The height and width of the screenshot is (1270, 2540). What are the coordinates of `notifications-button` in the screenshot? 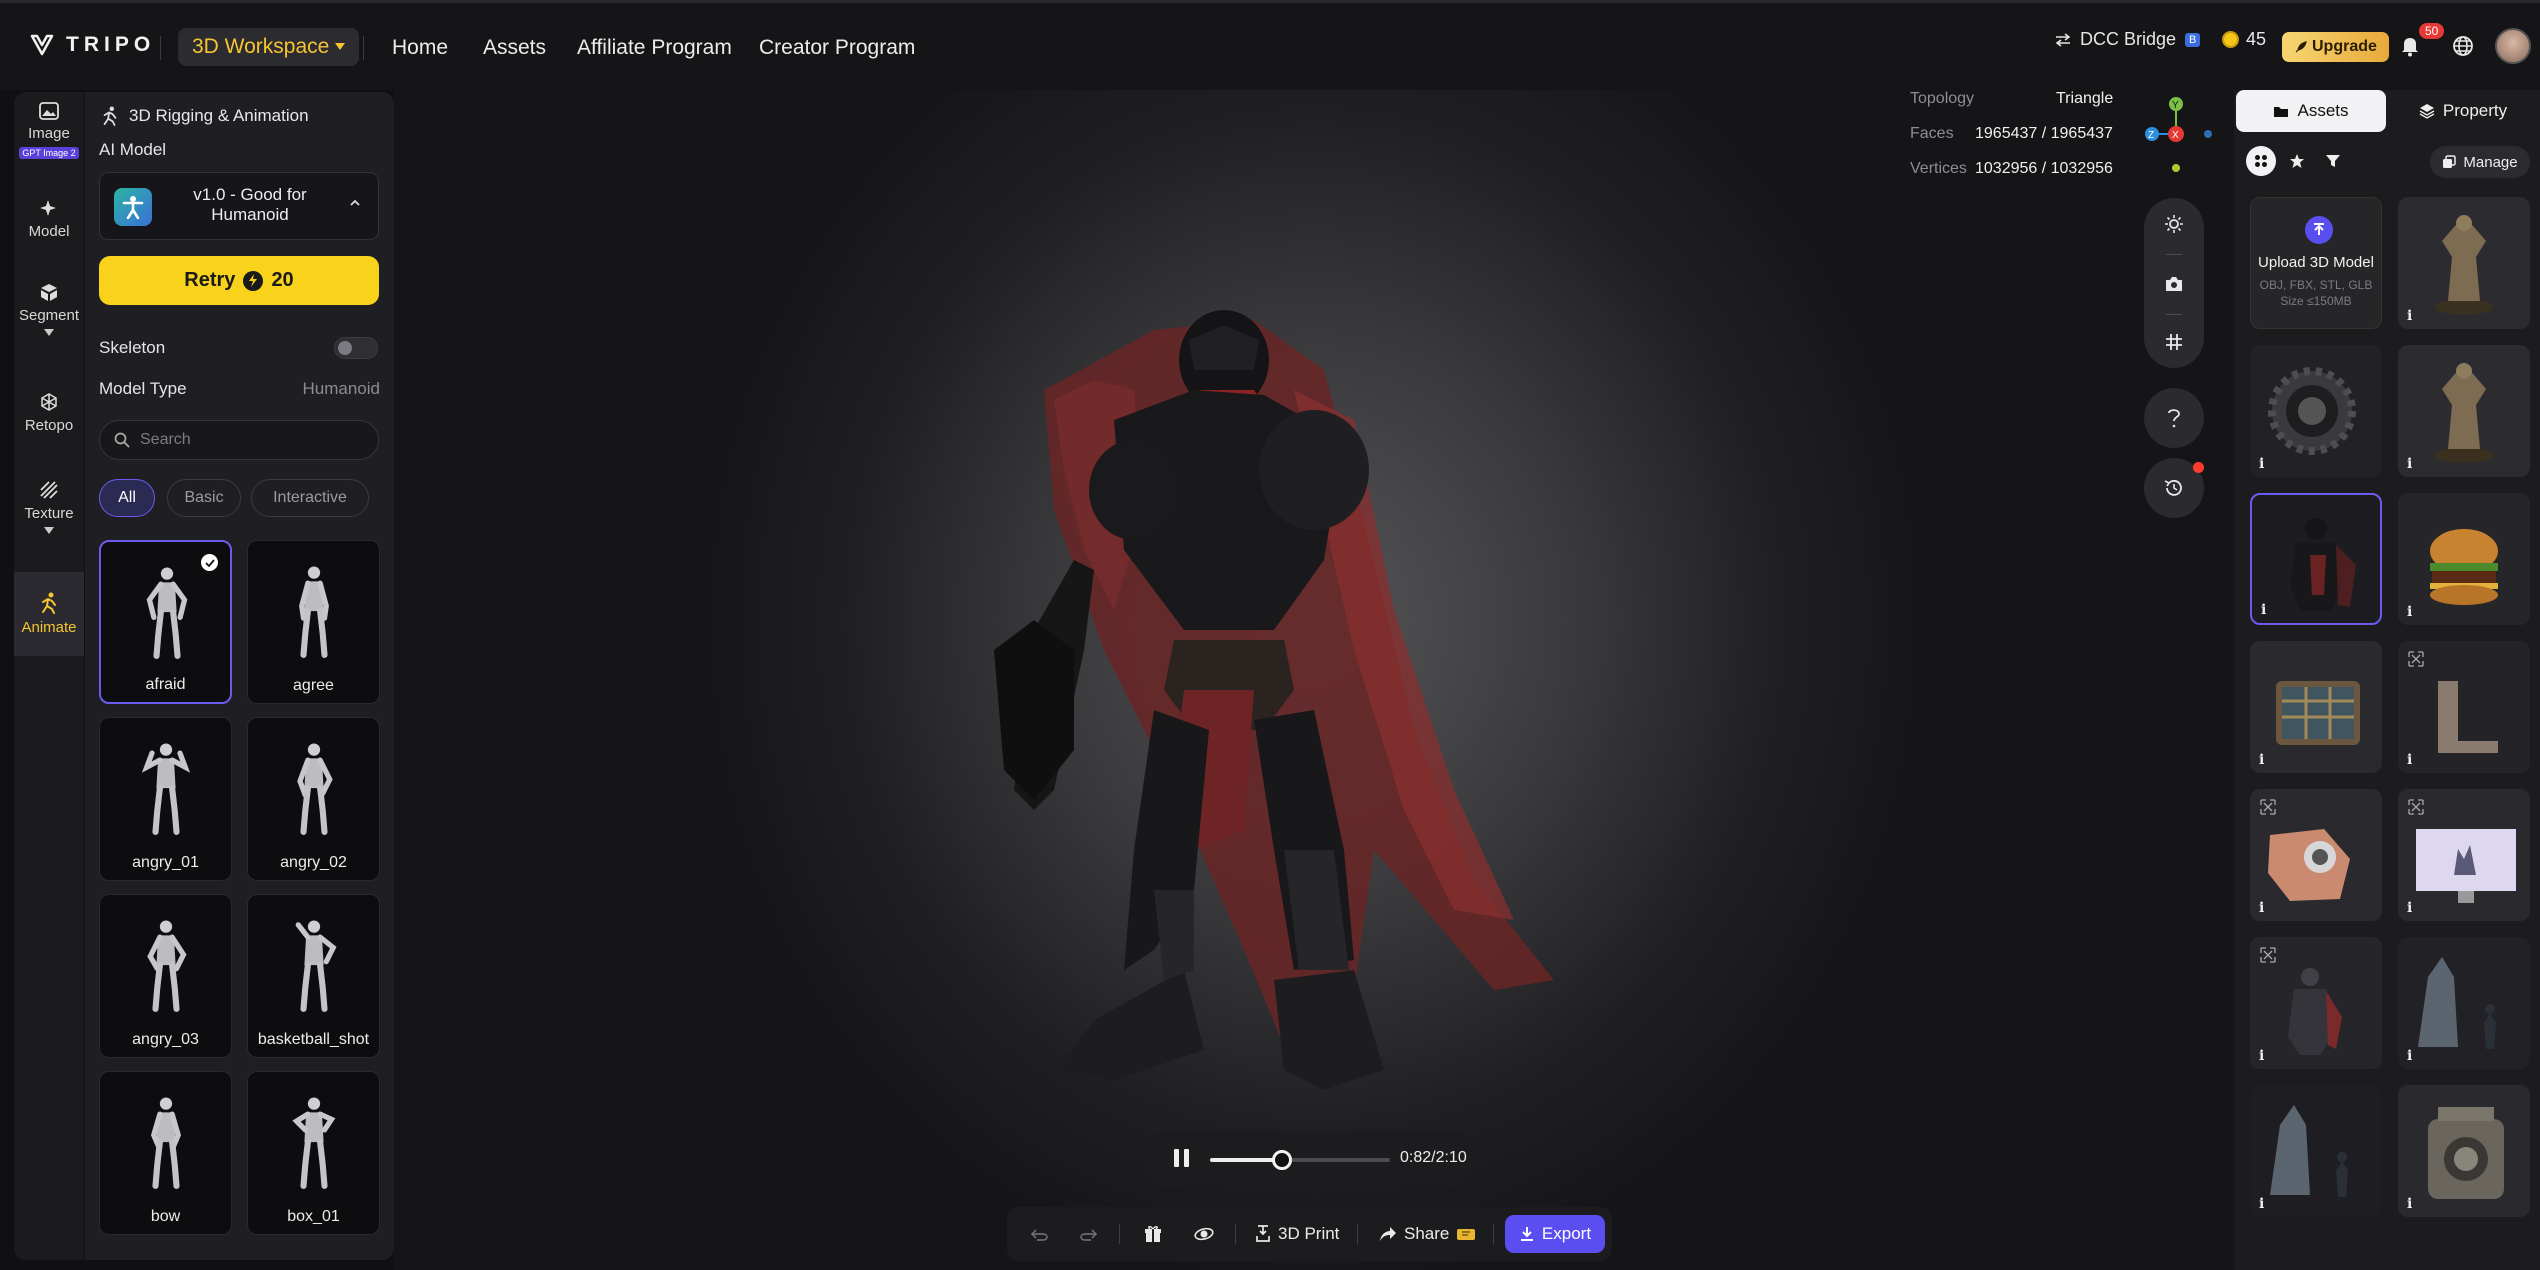 It's located at (2410, 46).